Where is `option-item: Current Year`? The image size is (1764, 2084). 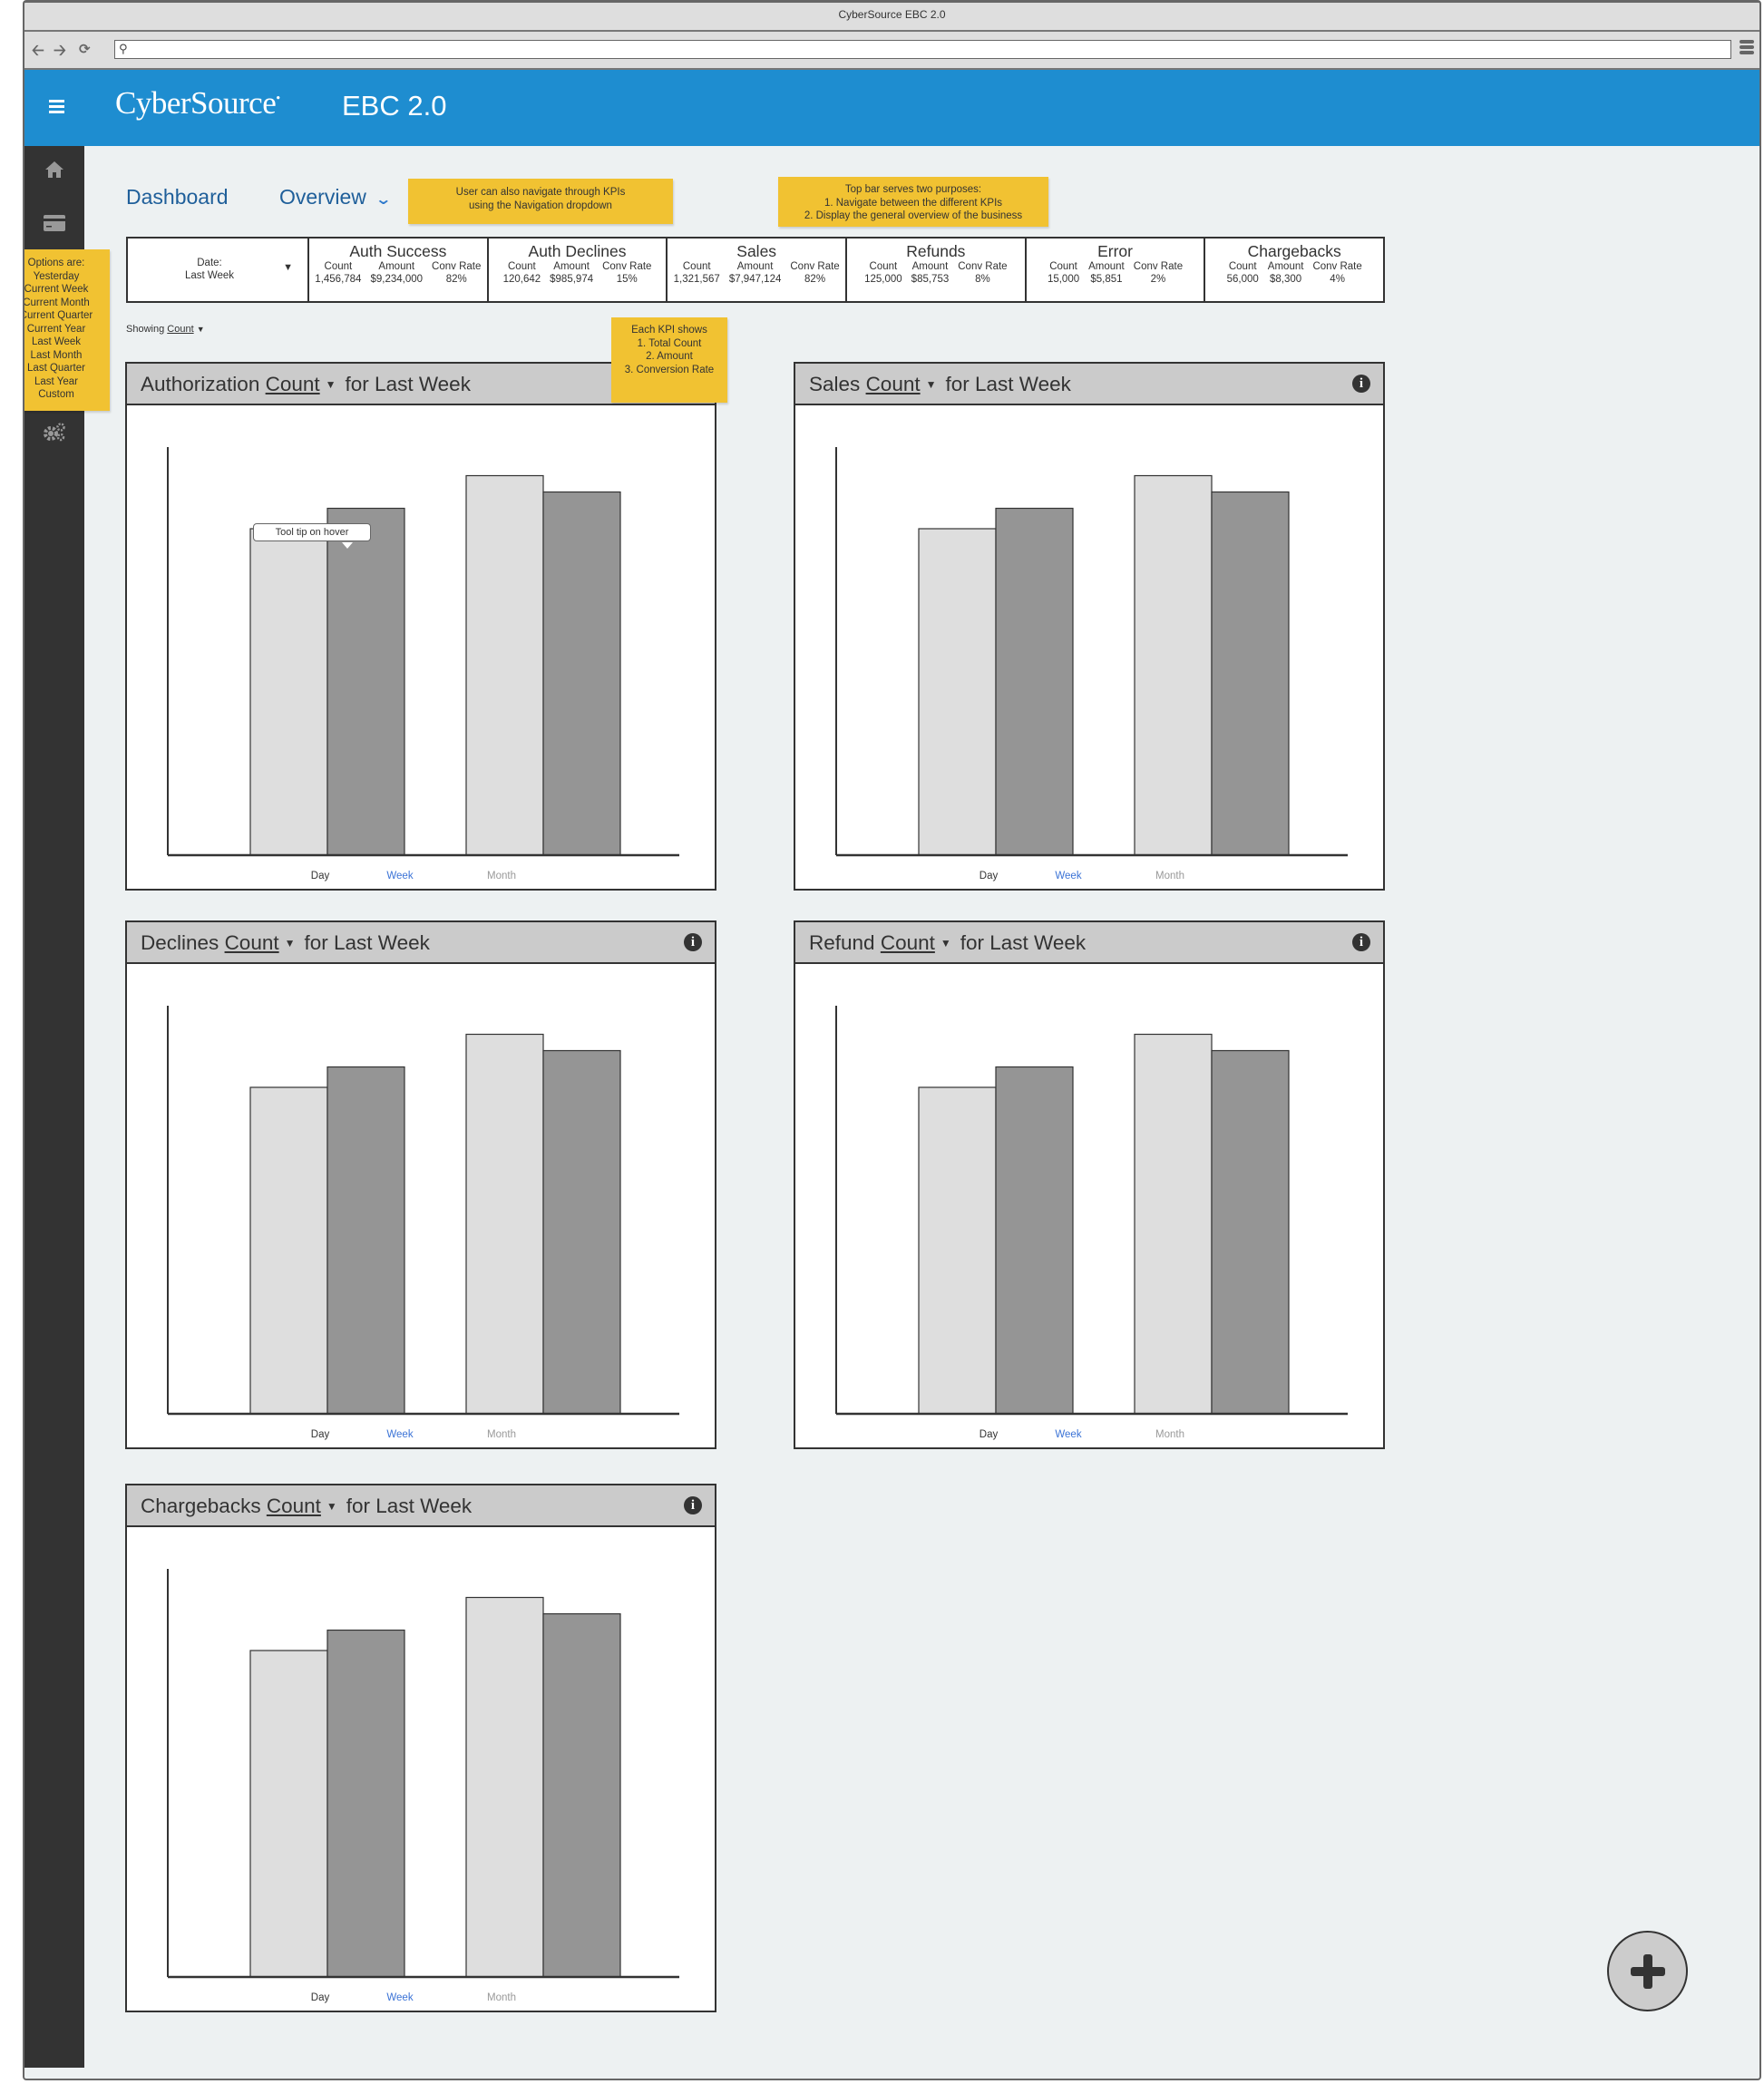 option-item: Current Year is located at coordinates (56, 329).